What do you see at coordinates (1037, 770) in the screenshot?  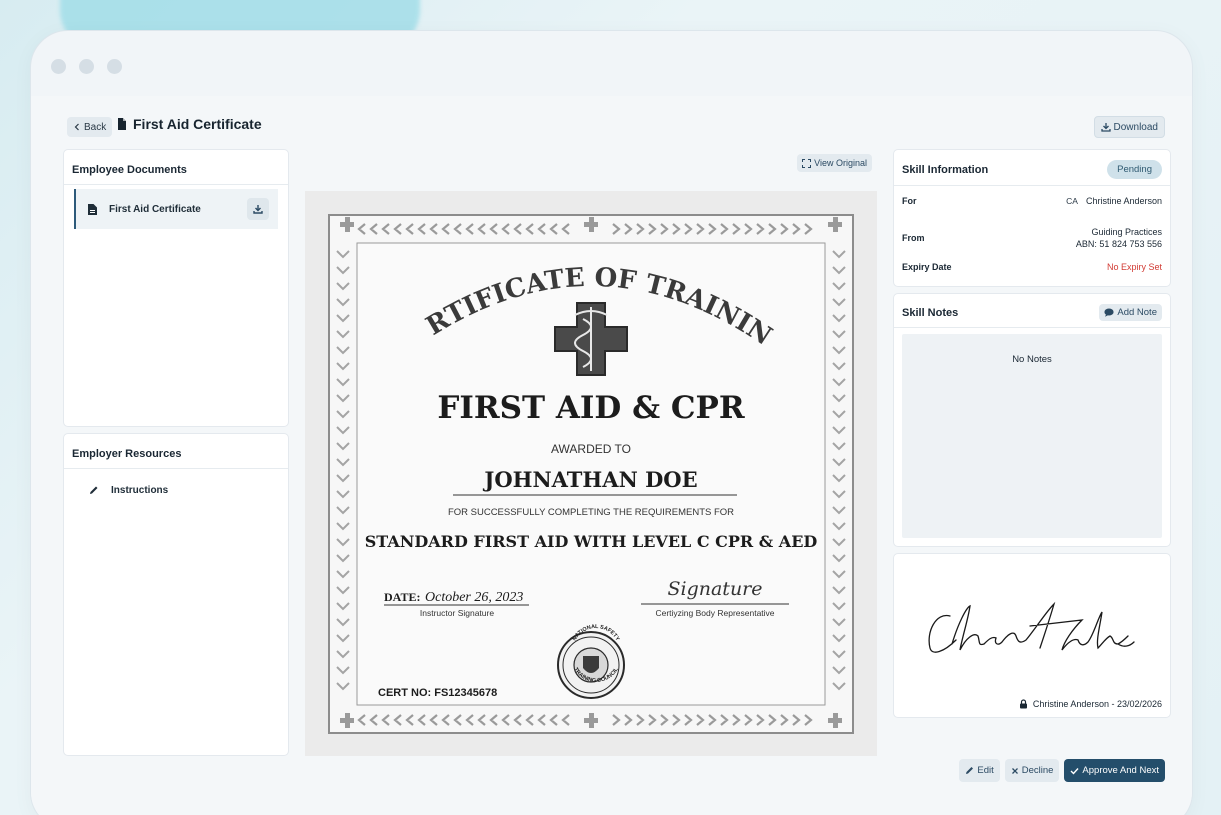 I see `decline-label: Decline` at bounding box center [1037, 770].